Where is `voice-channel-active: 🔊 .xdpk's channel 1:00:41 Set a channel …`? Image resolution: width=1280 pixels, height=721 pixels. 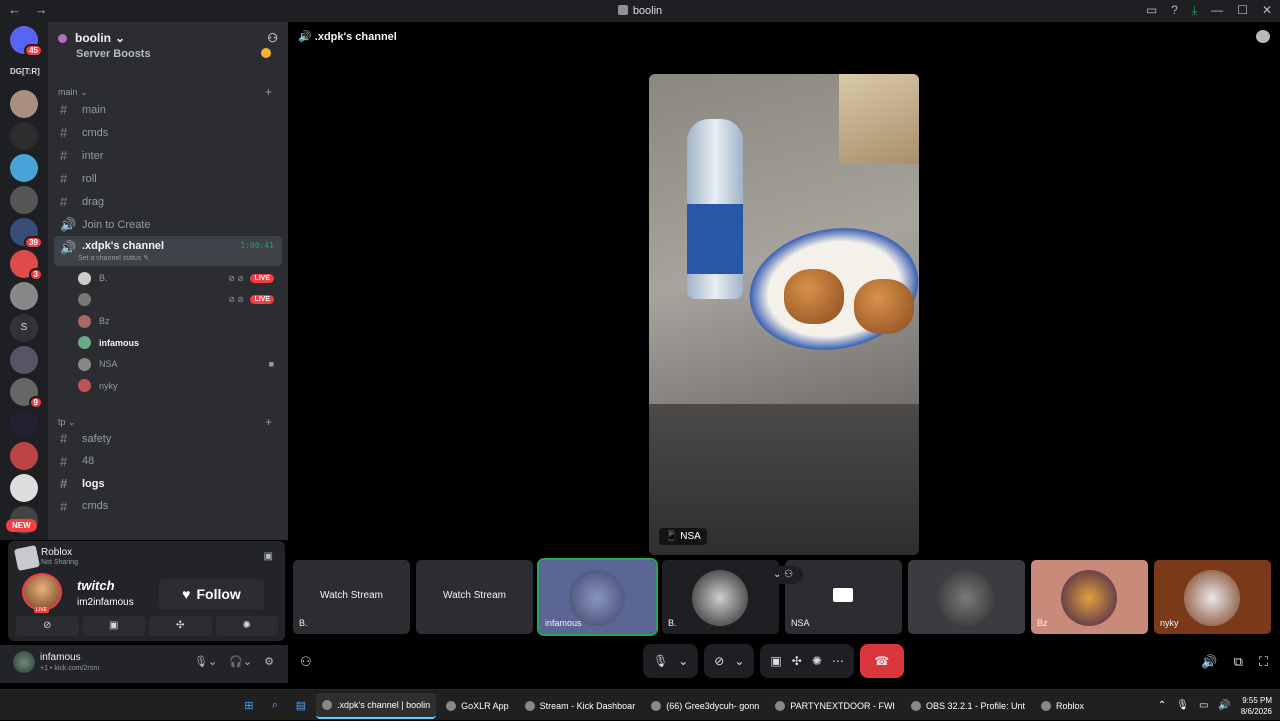
voice-channel-active: 🔊 .xdpk's channel 1:00:41 Set a channel … is located at coordinates (168, 251).